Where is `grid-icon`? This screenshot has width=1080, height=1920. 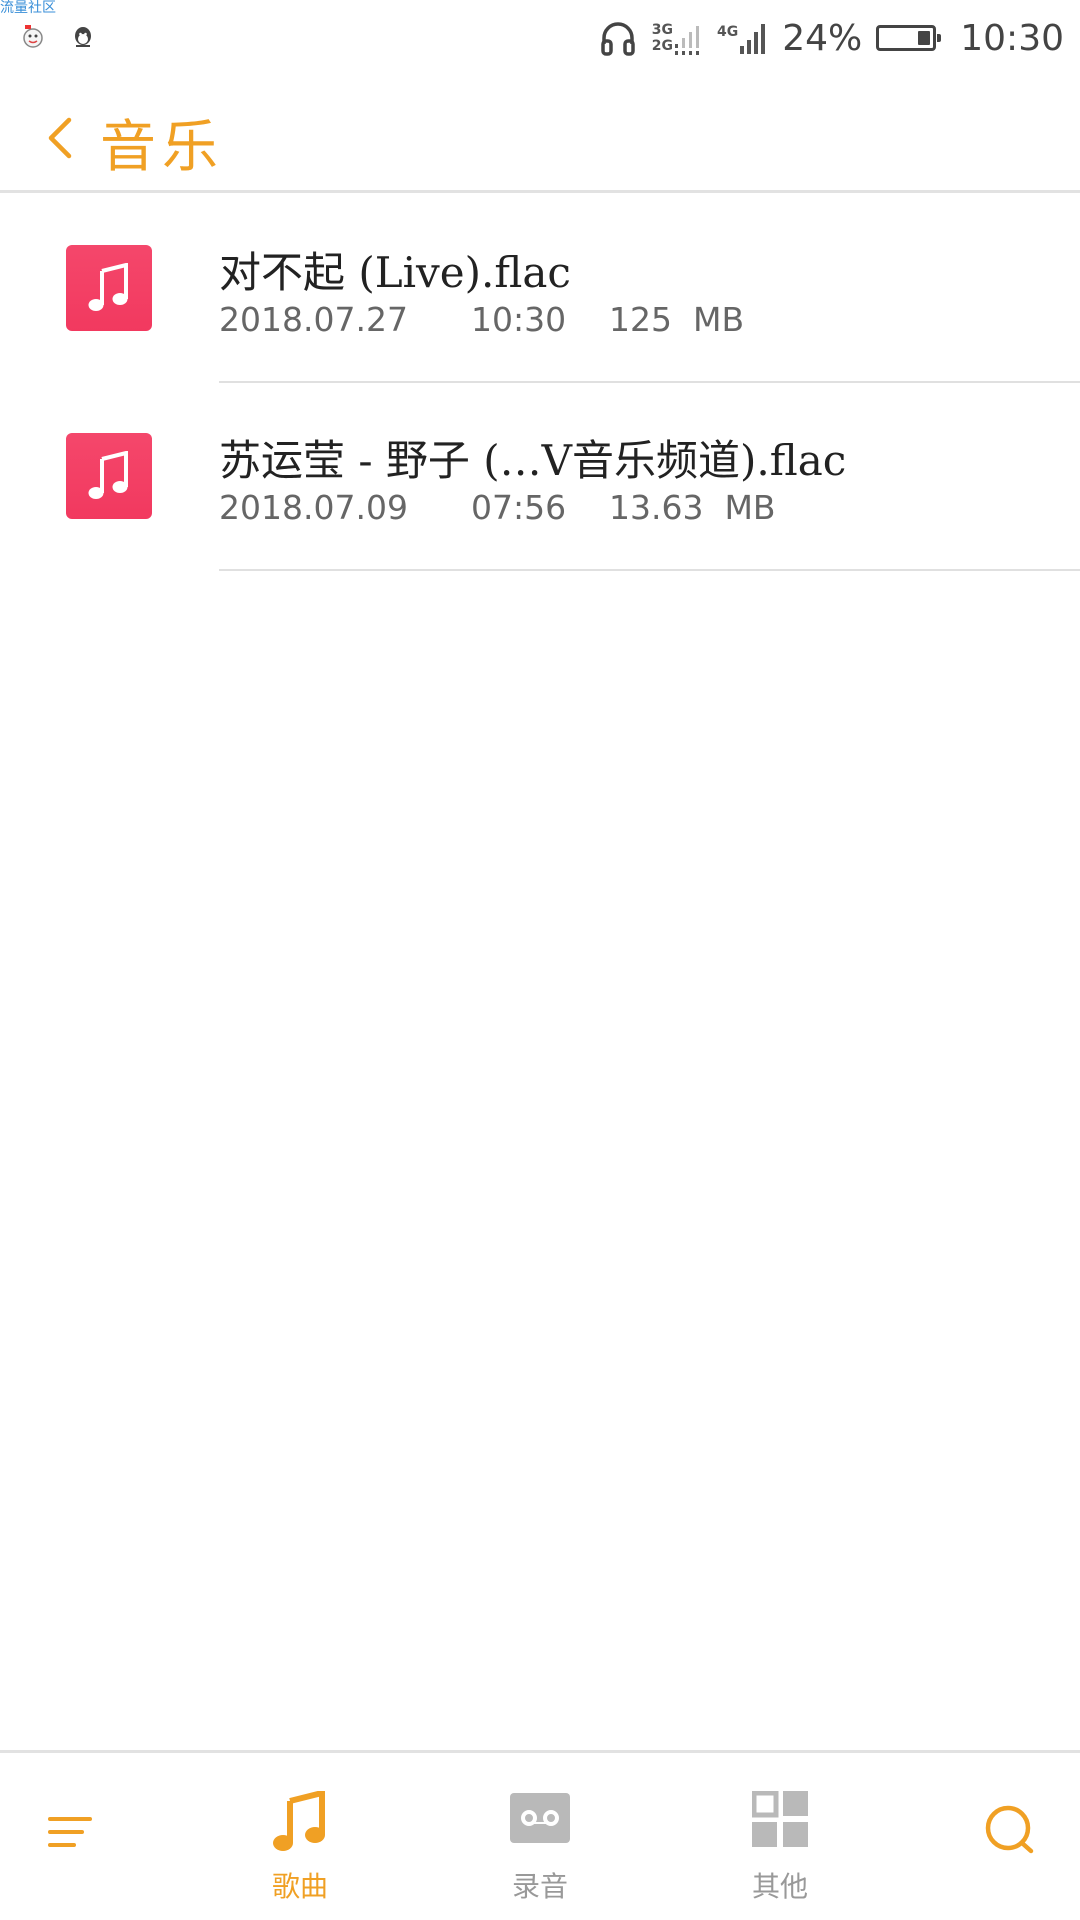
grid-icon is located at coordinates (780, 1819).